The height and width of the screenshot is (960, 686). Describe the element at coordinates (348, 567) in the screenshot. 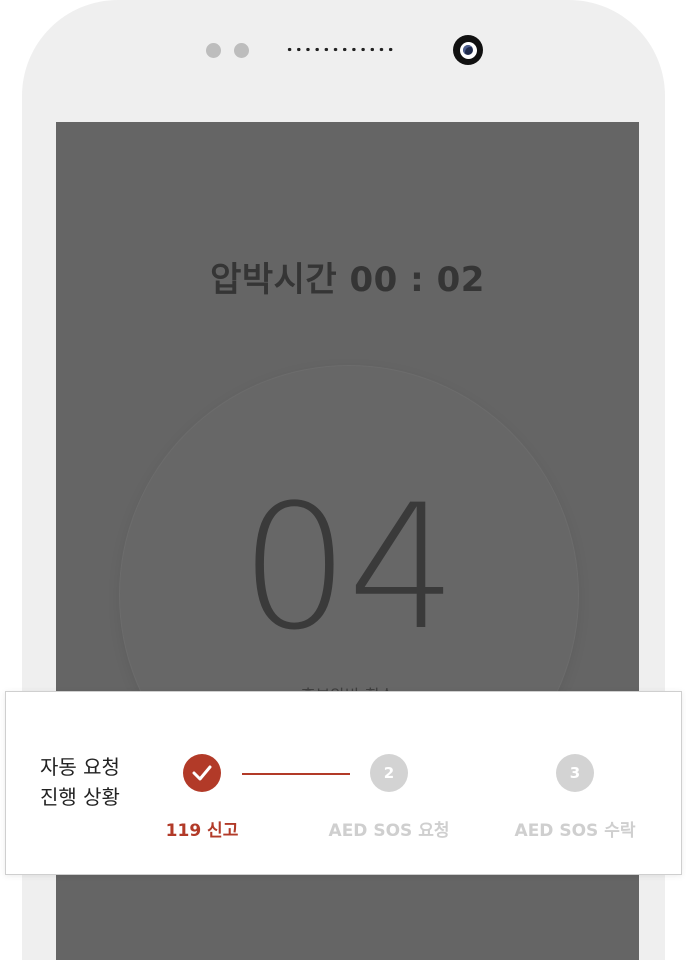

I see `compression-count: 04` at that location.